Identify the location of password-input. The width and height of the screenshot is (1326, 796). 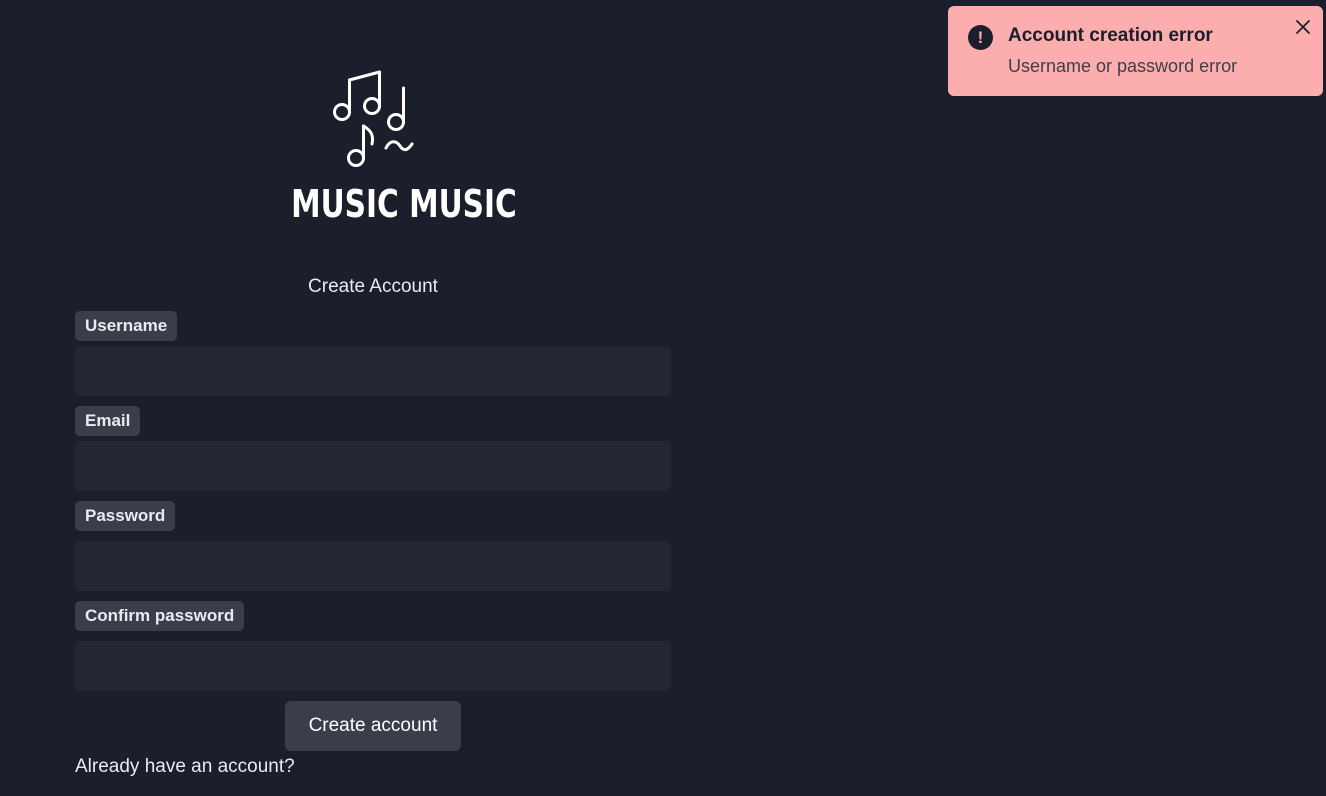
(373, 566).